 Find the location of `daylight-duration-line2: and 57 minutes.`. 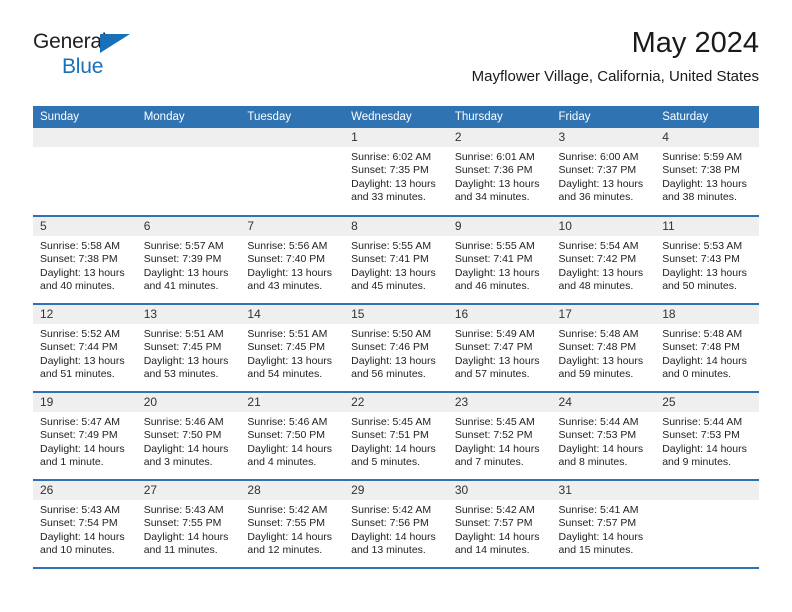

daylight-duration-line2: and 57 minutes. is located at coordinates (492, 374).